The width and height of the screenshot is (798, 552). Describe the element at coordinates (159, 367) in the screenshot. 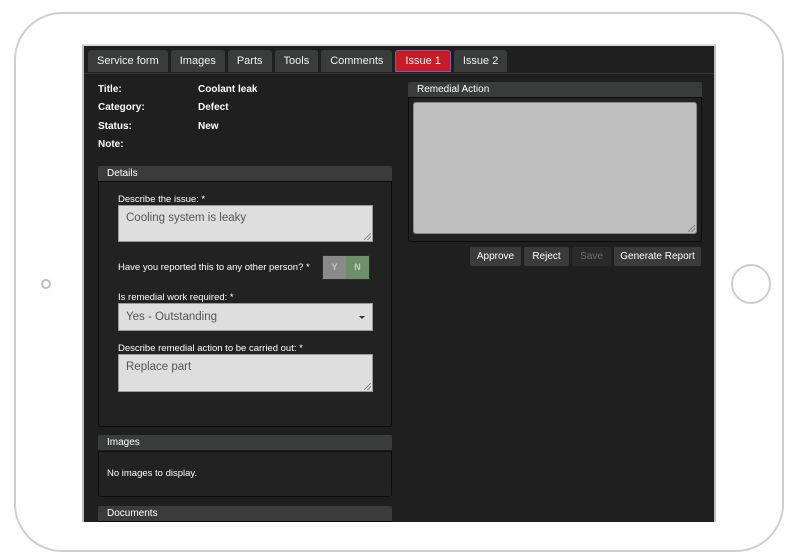

I see `remedial-action-value: Replace part` at that location.